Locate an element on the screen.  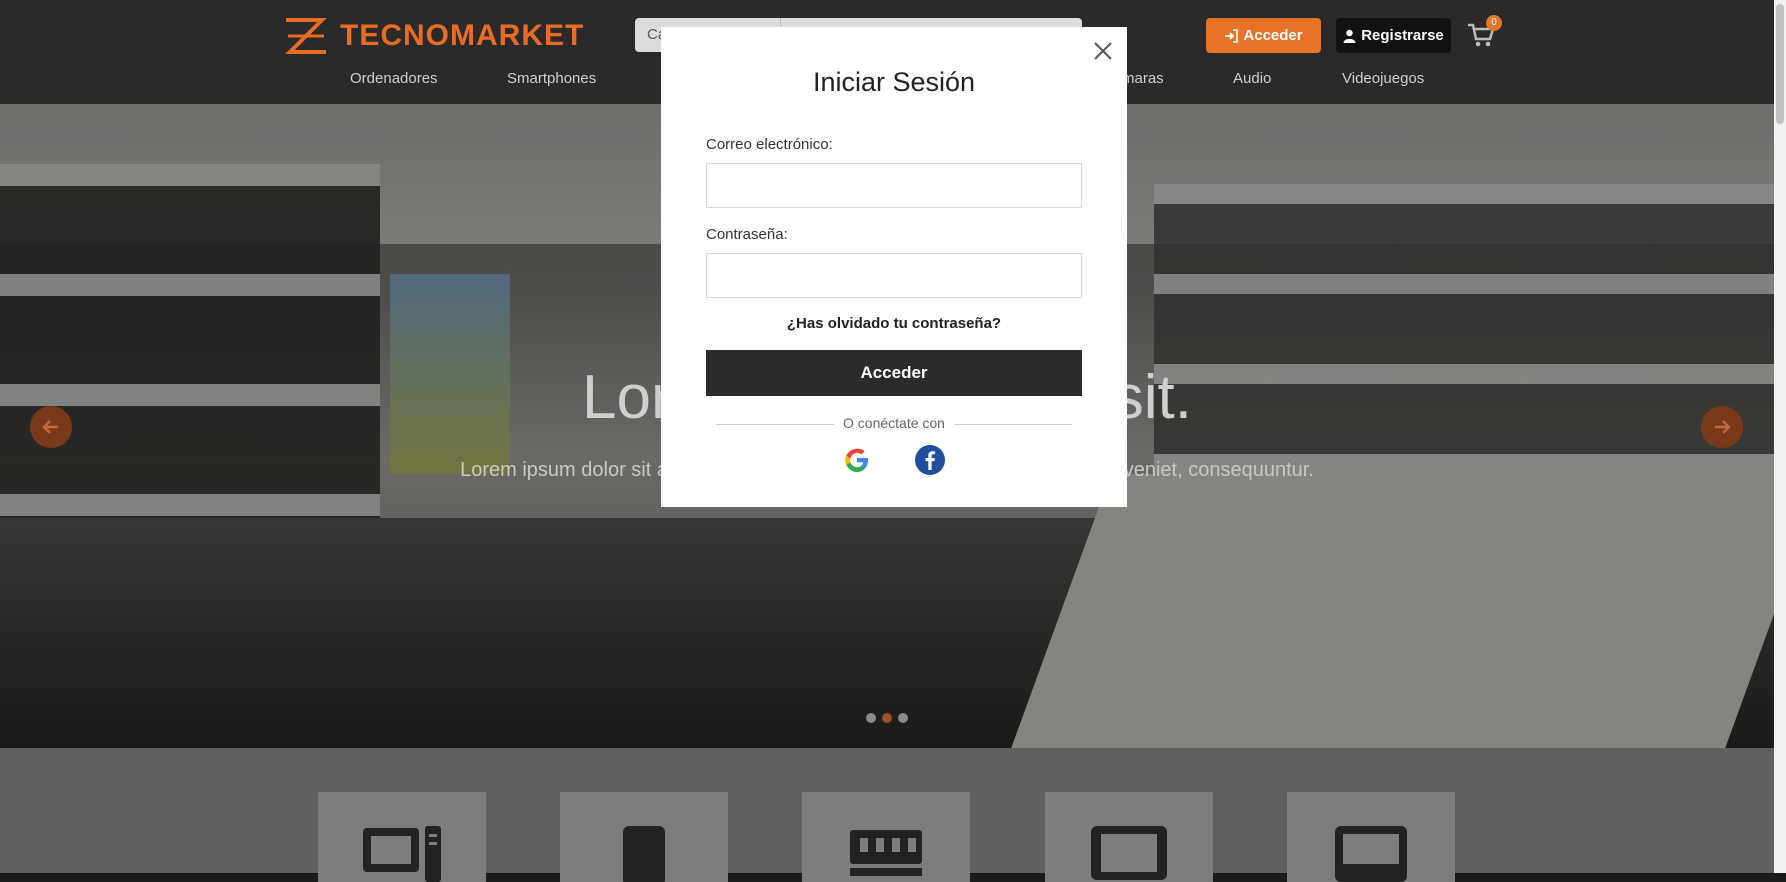
user-icon is located at coordinates (1349, 36).